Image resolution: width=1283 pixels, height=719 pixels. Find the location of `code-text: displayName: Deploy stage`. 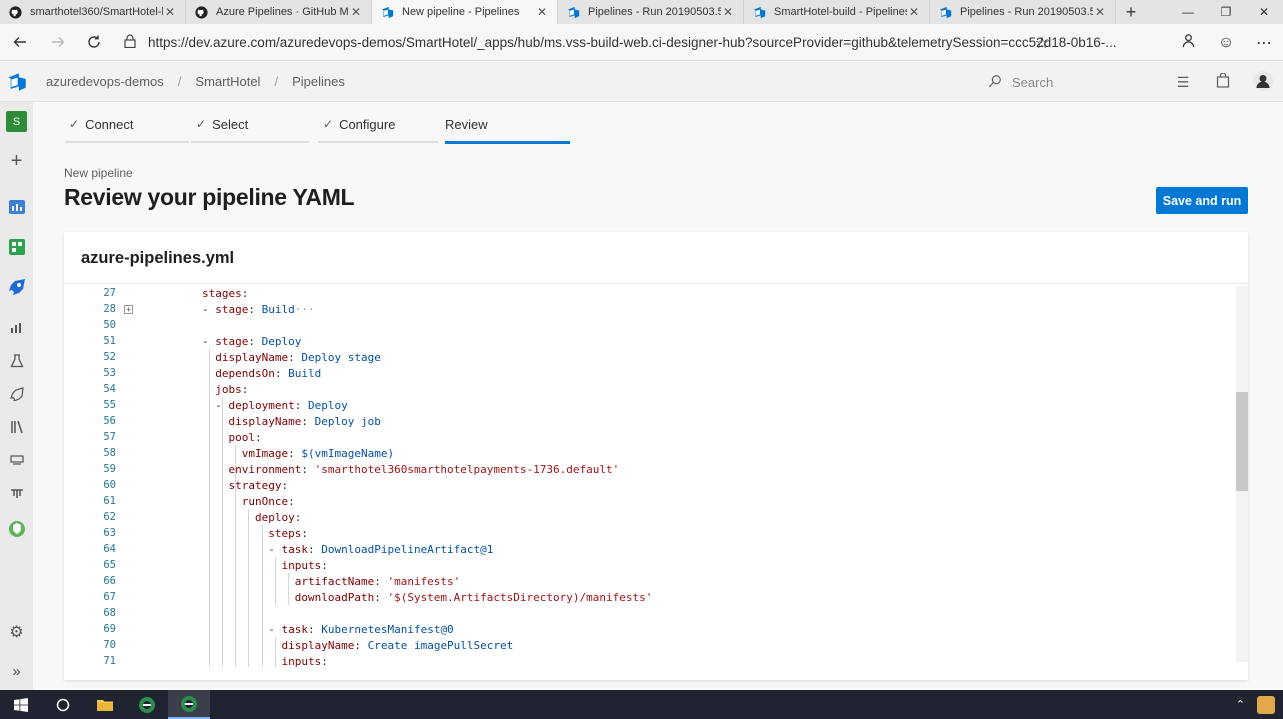

code-text: displayName: Deploy stage is located at coordinates (298, 357).